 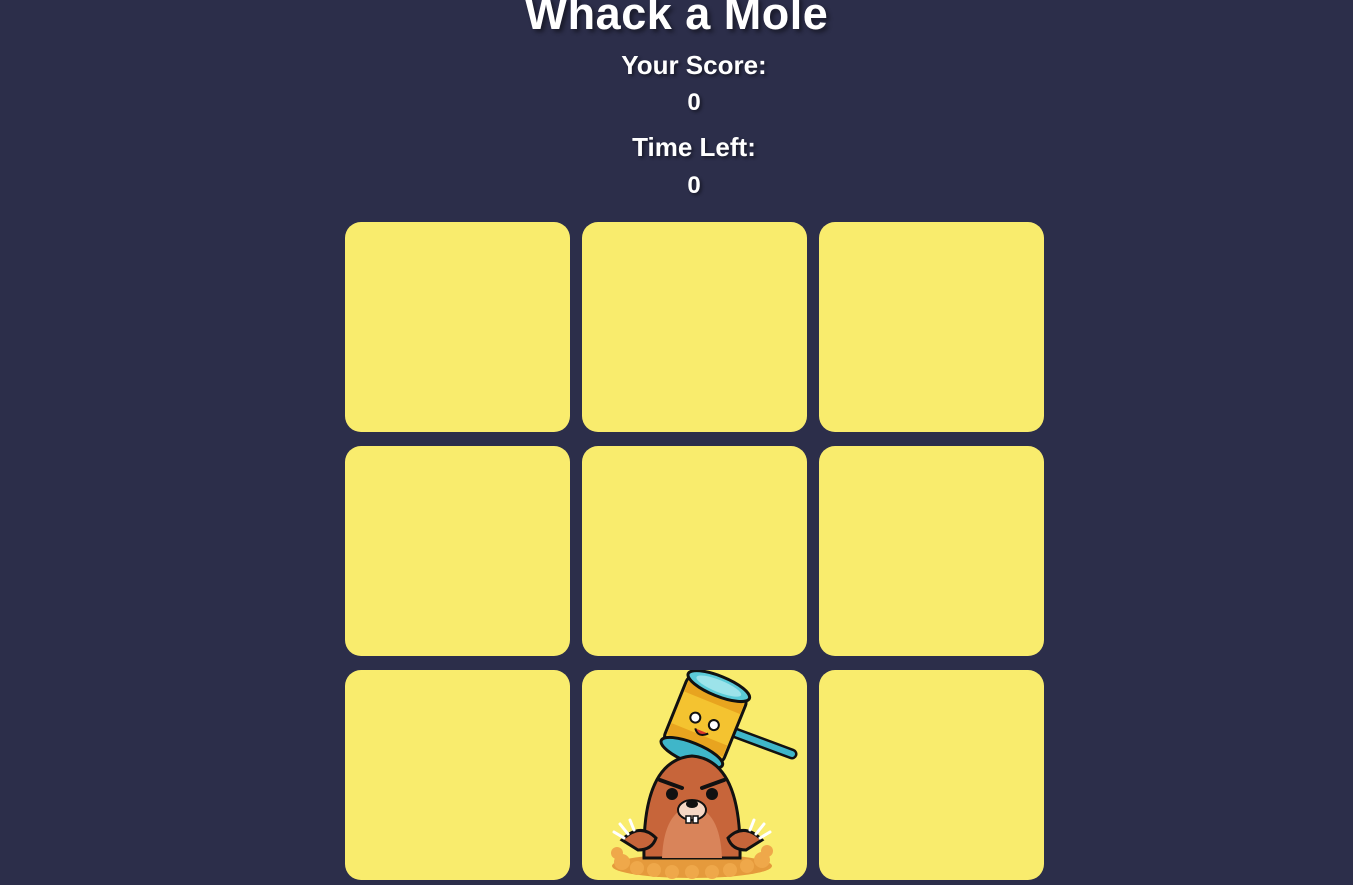 I want to click on score-label: Your Score:, so click(x=694, y=65).